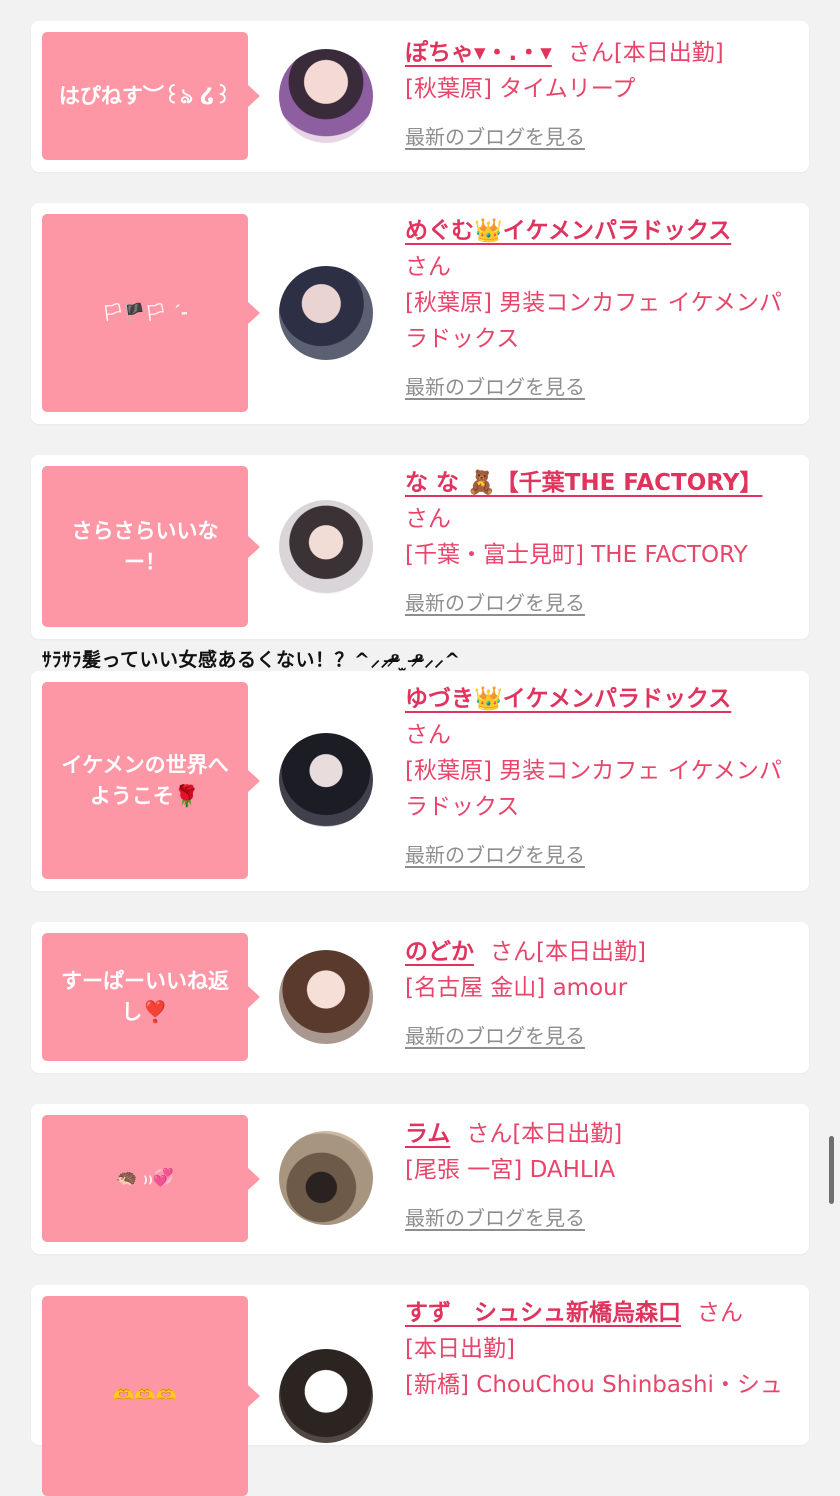  What do you see at coordinates (583, 483) in the screenshot?
I see `user-name-link: な な 🧸【千葉THE FACTORY】` at bounding box center [583, 483].